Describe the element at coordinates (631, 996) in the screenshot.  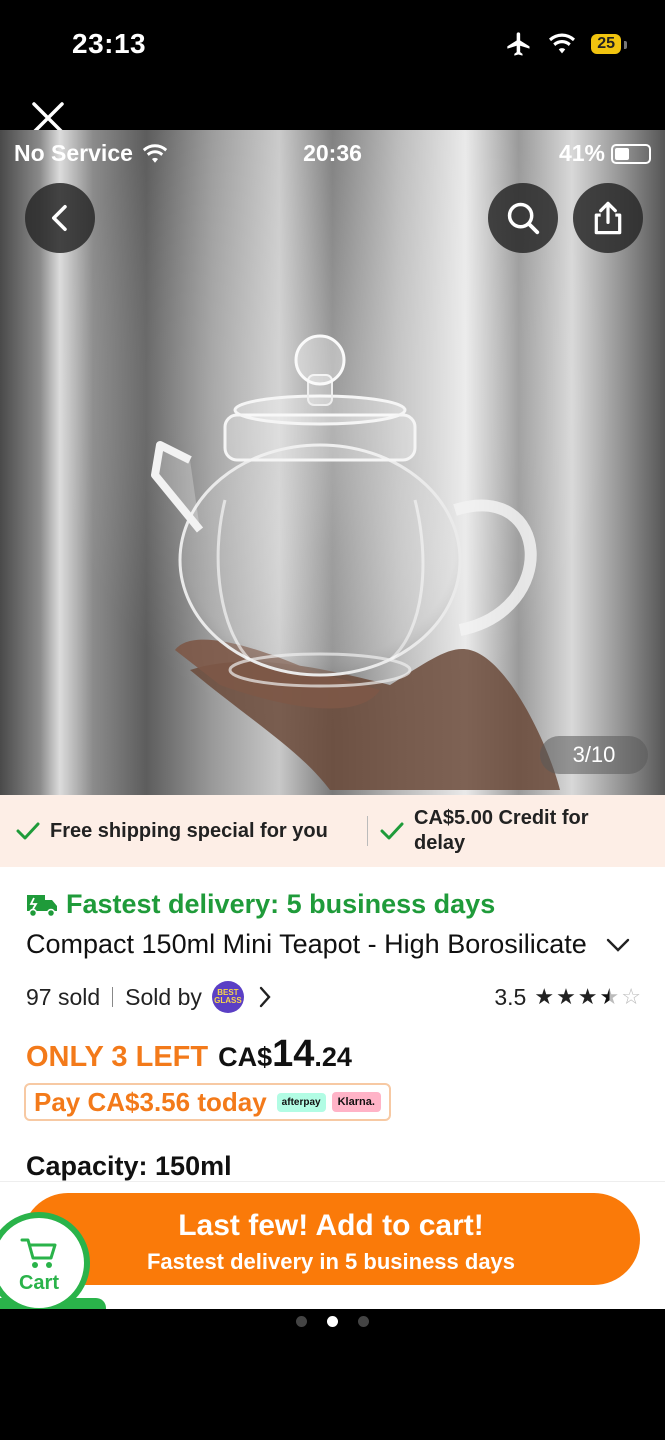
I see `star-empty-icon: ☆` at that location.